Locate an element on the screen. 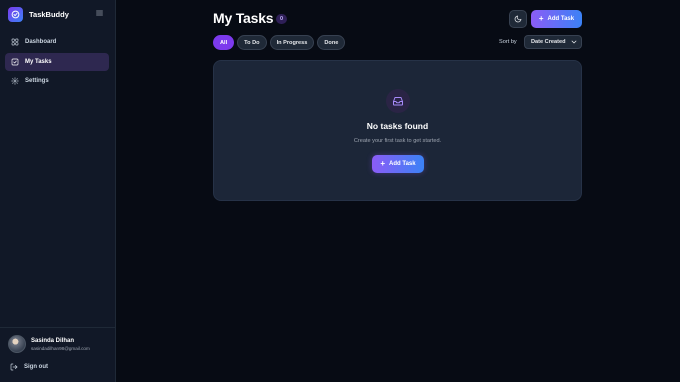  sign-out-button: Sign out is located at coordinates (29, 367).